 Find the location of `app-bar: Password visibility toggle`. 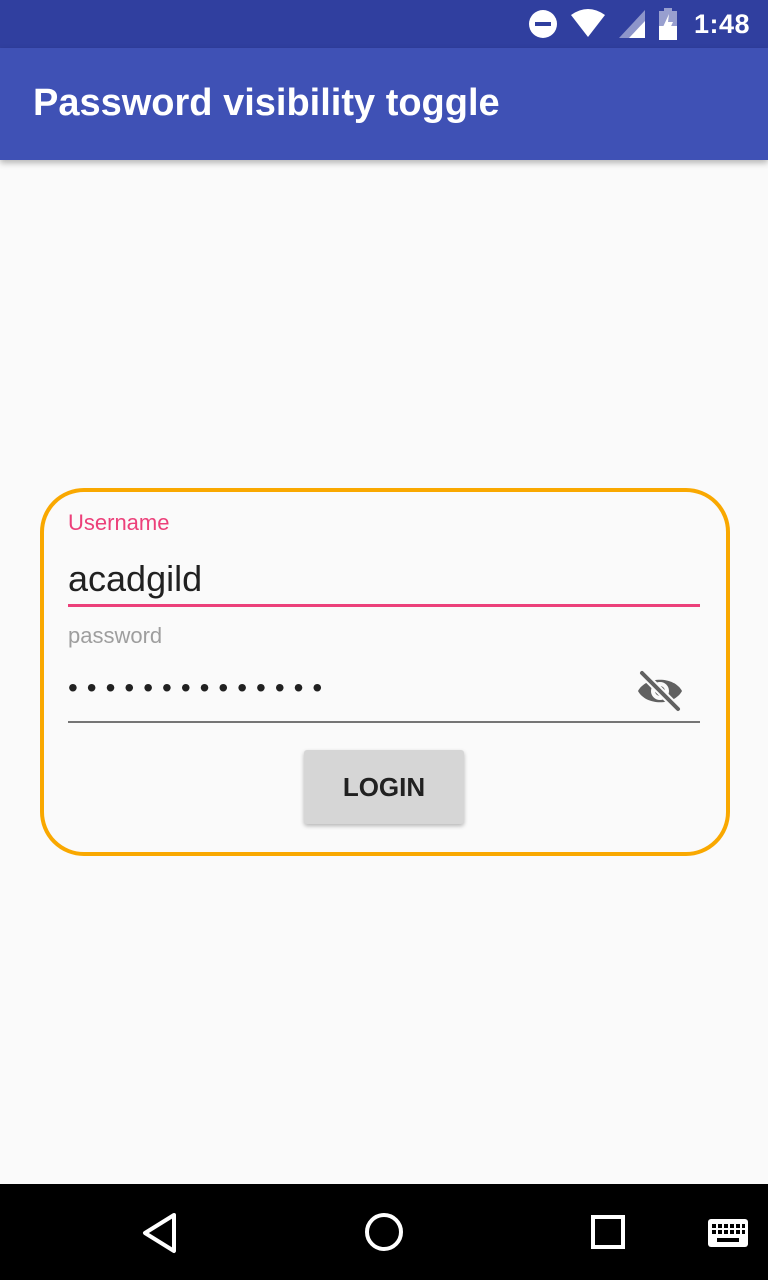

app-bar: Password visibility toggle is located at coordinates (384, 104).